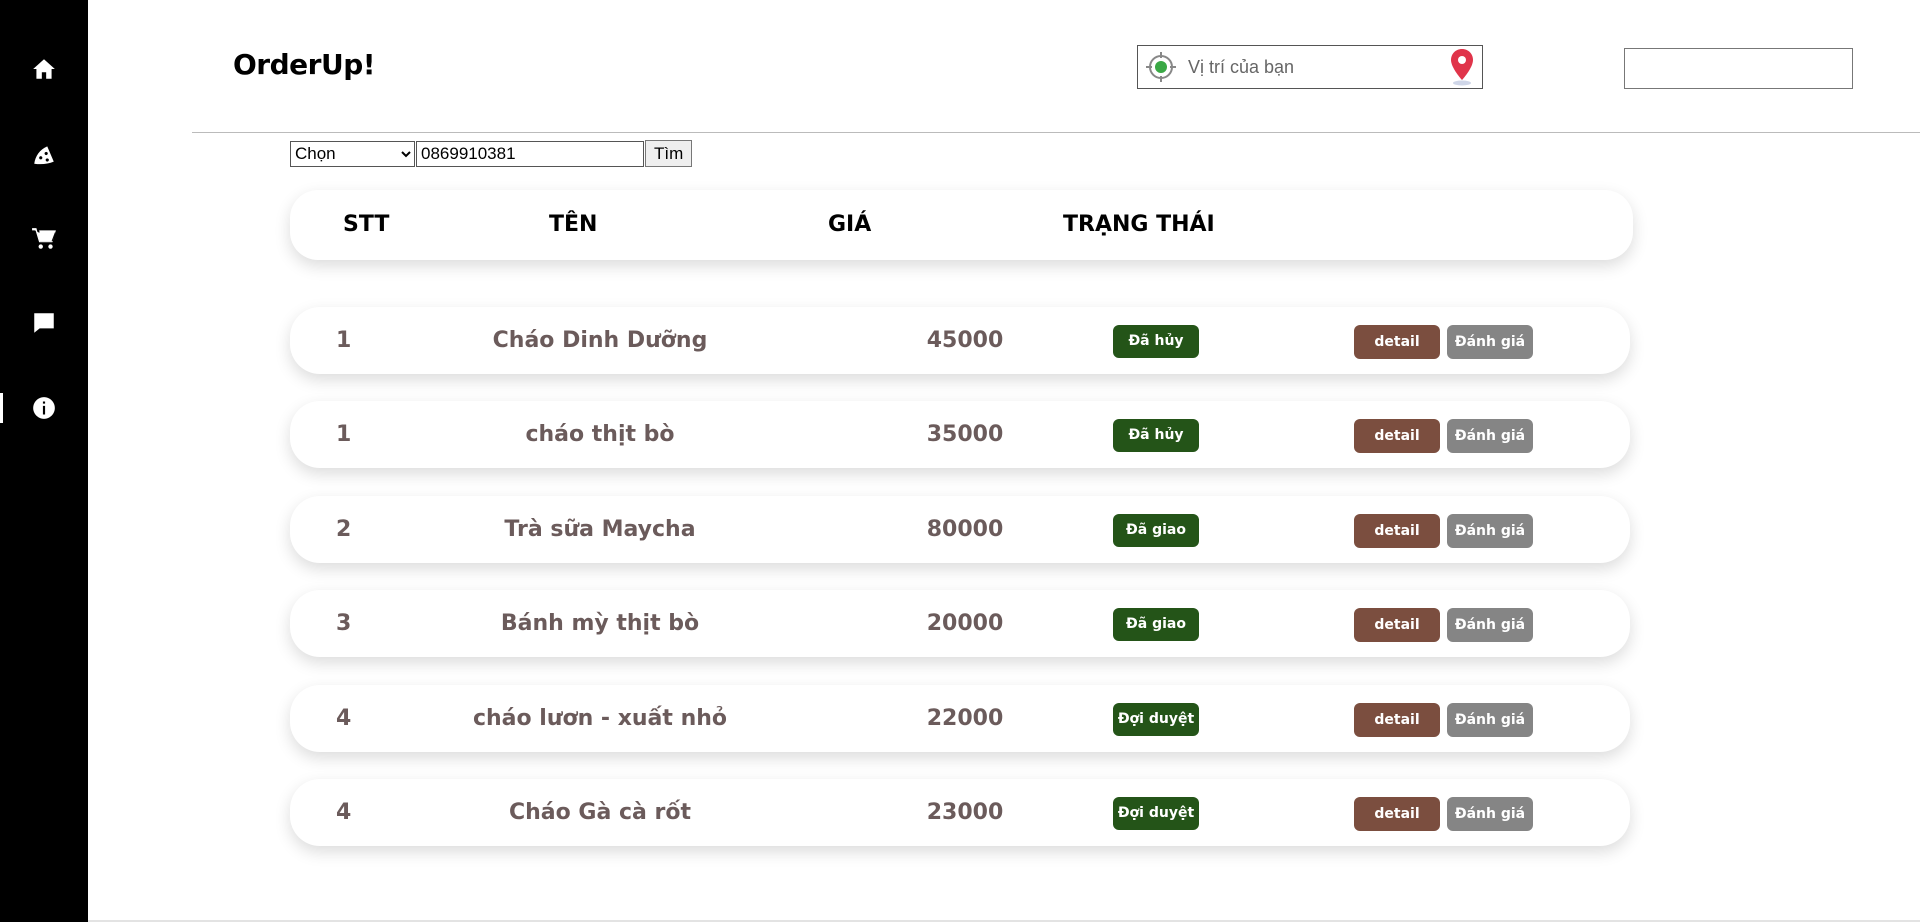 The height and width of the screenshot is (922, 1920). Describe the element at coordinates (600, 340) in the screenshot. I see `row-name: Cháo Dinh Dưỡng` at that location.